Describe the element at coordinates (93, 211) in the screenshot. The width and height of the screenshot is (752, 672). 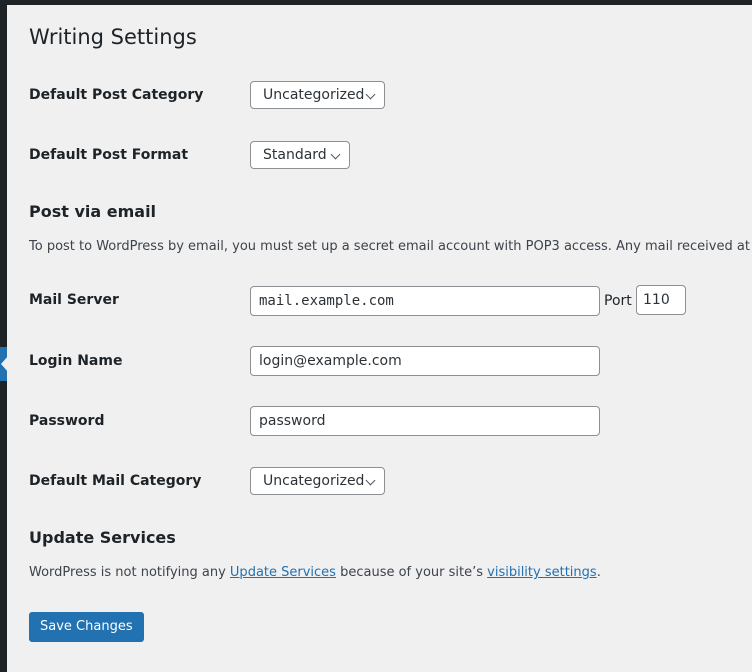
I see `post-via-email-heading: Post via email` at that location.